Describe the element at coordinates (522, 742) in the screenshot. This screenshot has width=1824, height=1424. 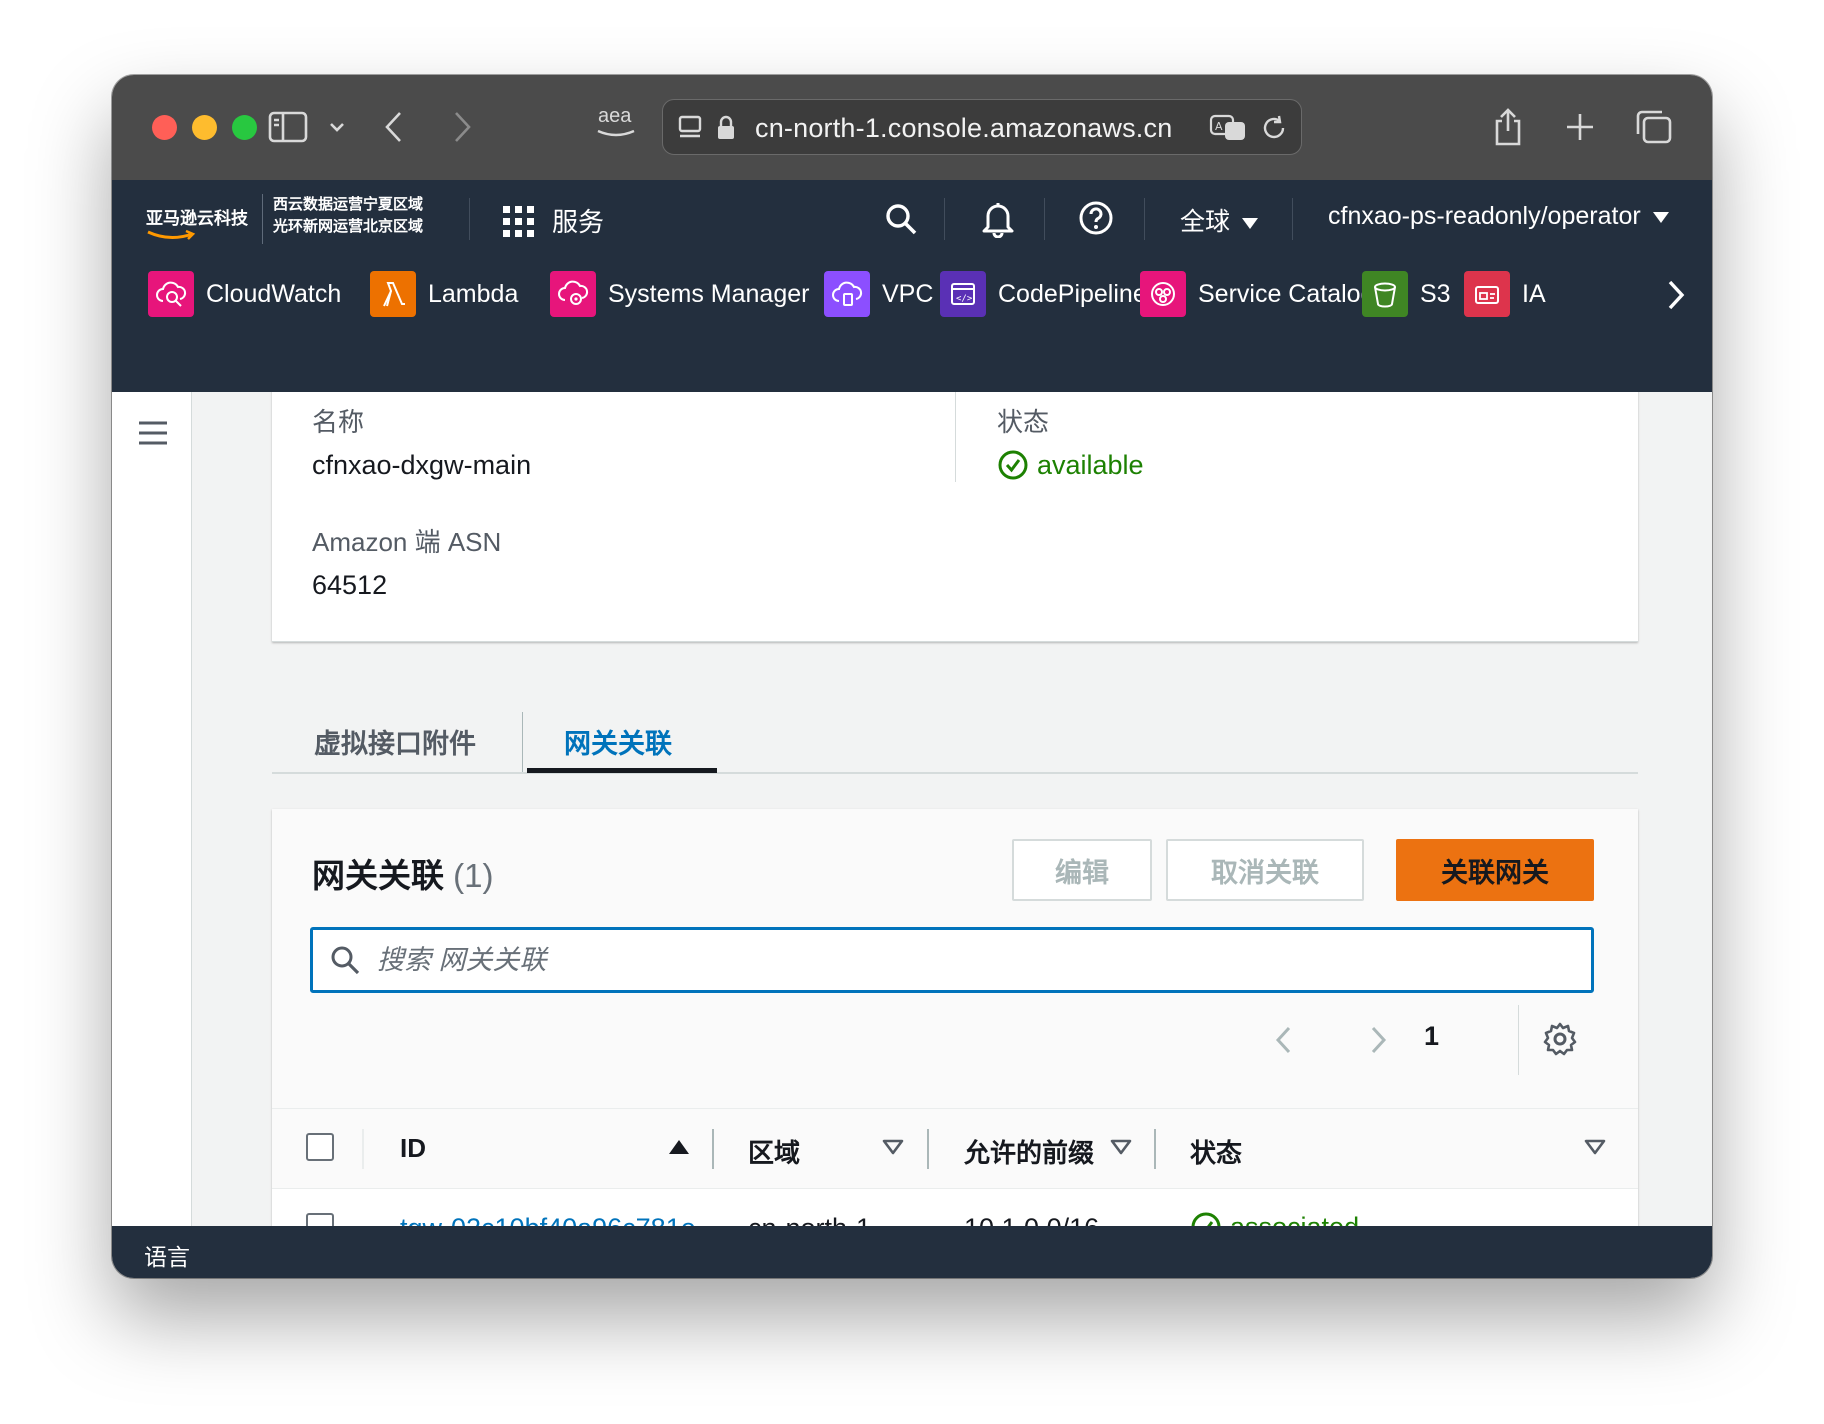
I see `tab-divider` at that location.